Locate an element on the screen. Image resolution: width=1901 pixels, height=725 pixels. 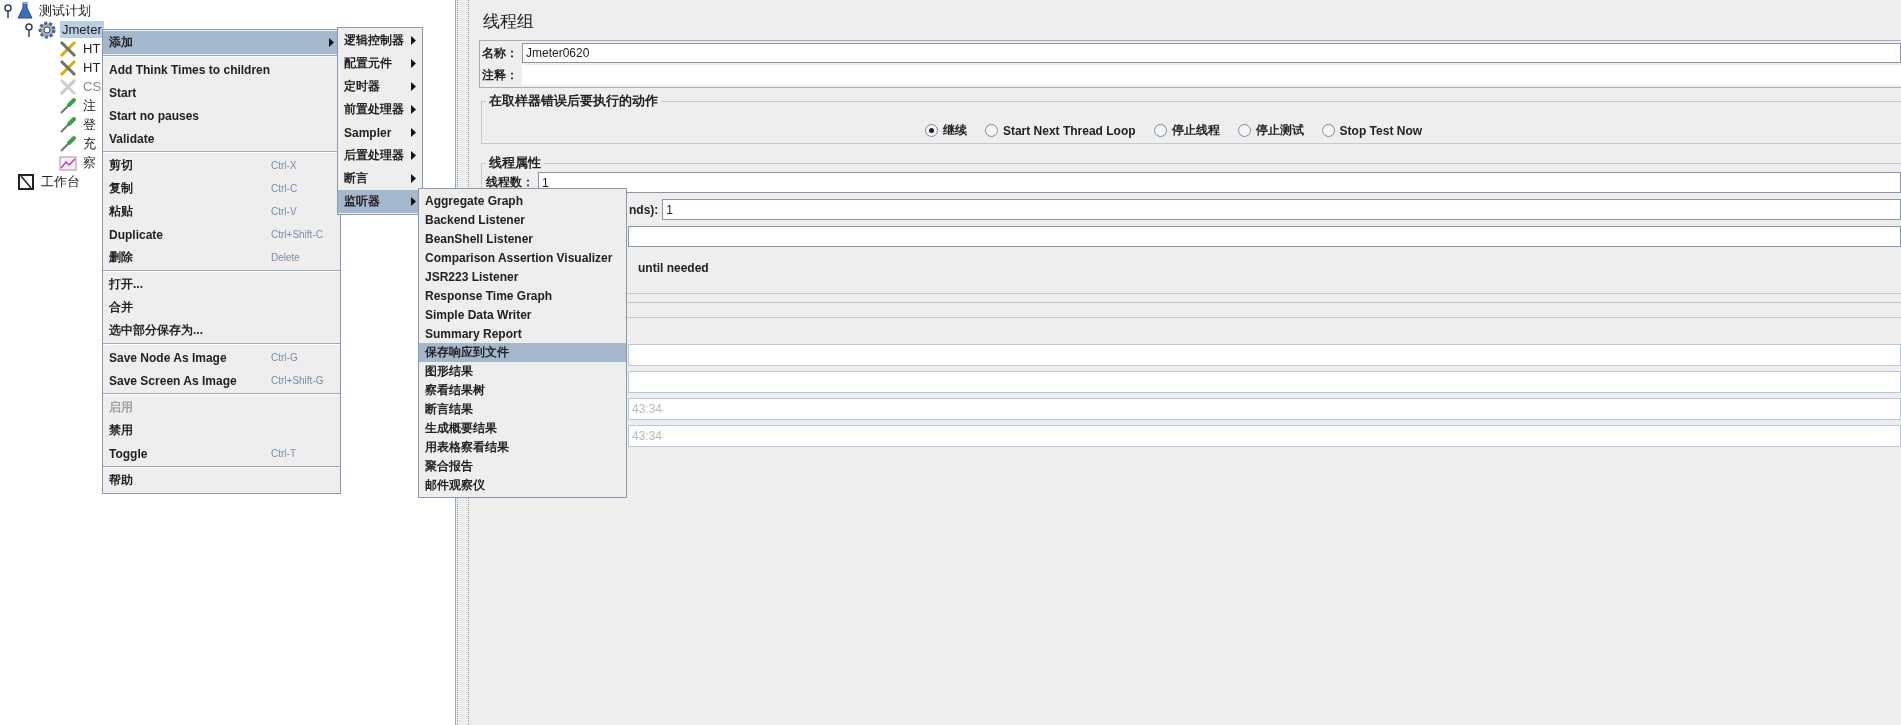
menu-item: 粘贴 Ctrl-V is located at coordinates (221, 211).